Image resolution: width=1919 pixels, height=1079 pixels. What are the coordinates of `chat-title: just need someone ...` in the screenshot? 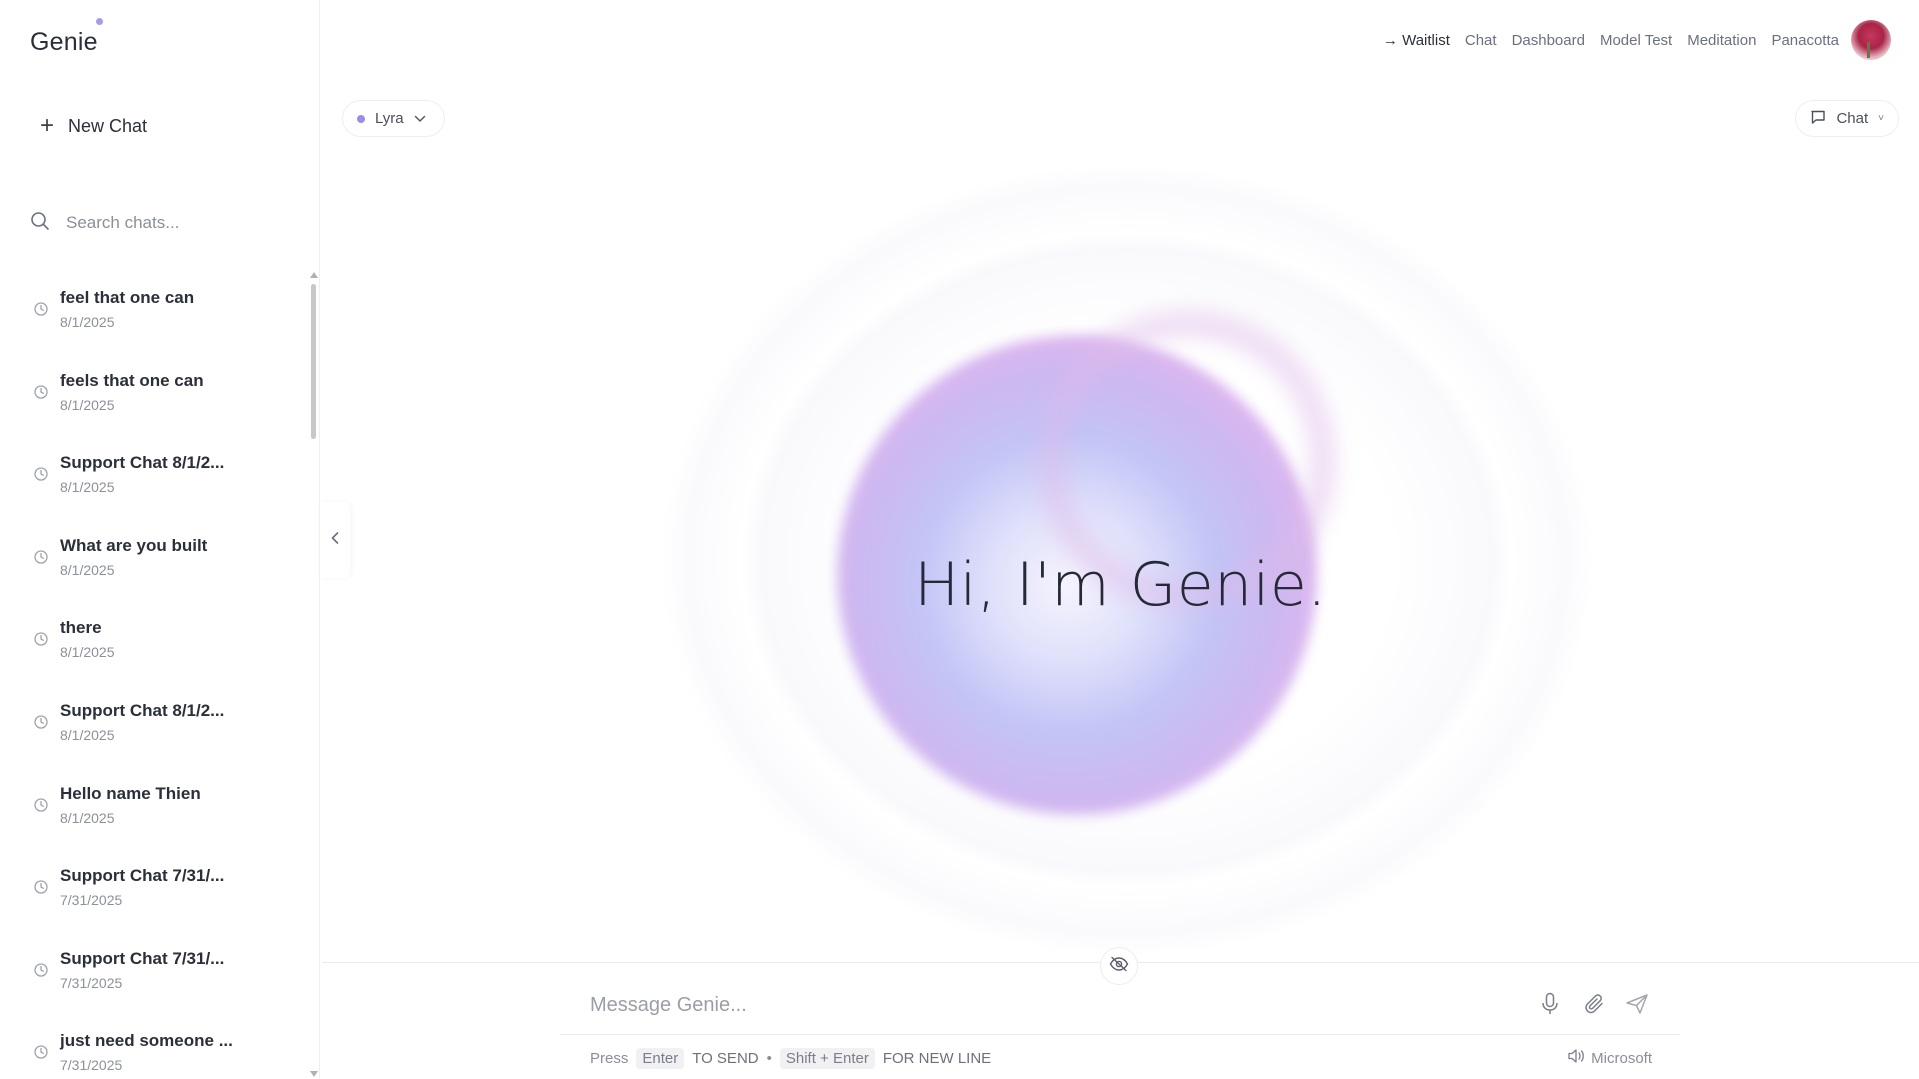 It's located at (146, 1041).